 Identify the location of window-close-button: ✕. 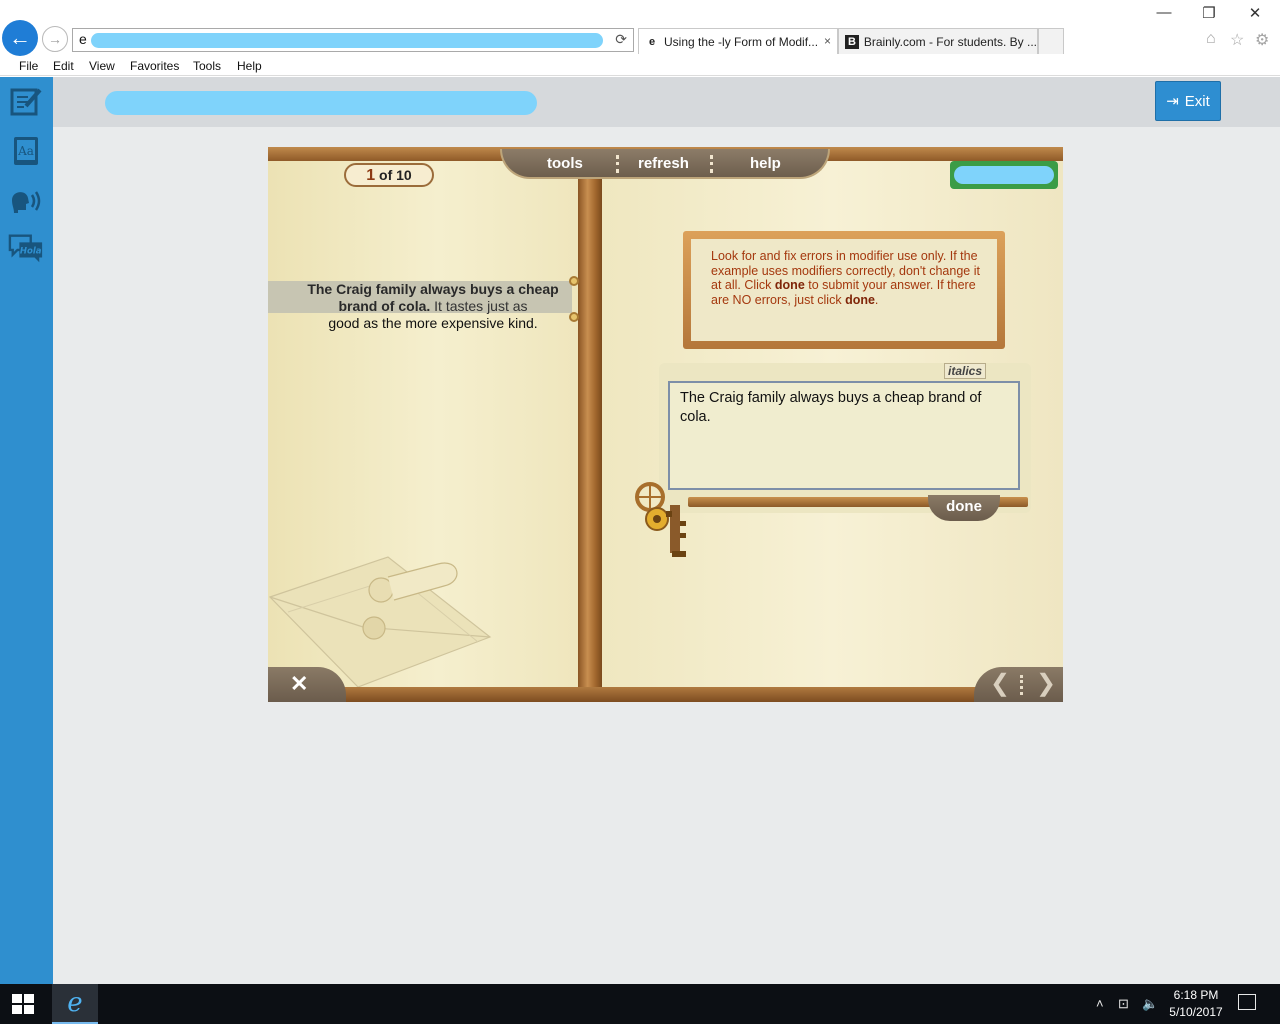
(1255, 14).